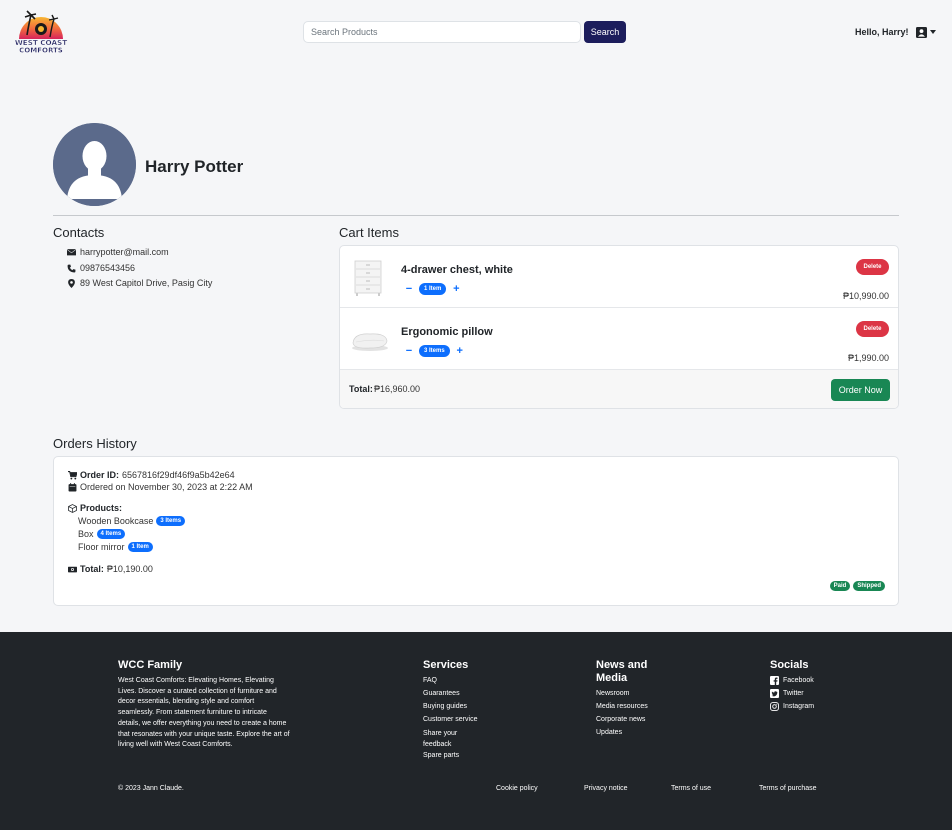  What do you see at coordinates (171, 521) in the screenshot?
I see `product-qty-badge: 3 Items` at bounding box center [171, 521].